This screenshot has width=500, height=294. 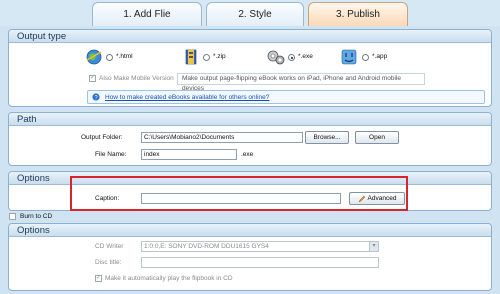 I want to click on cd-options-title: Options, so click(x=250, y=230).